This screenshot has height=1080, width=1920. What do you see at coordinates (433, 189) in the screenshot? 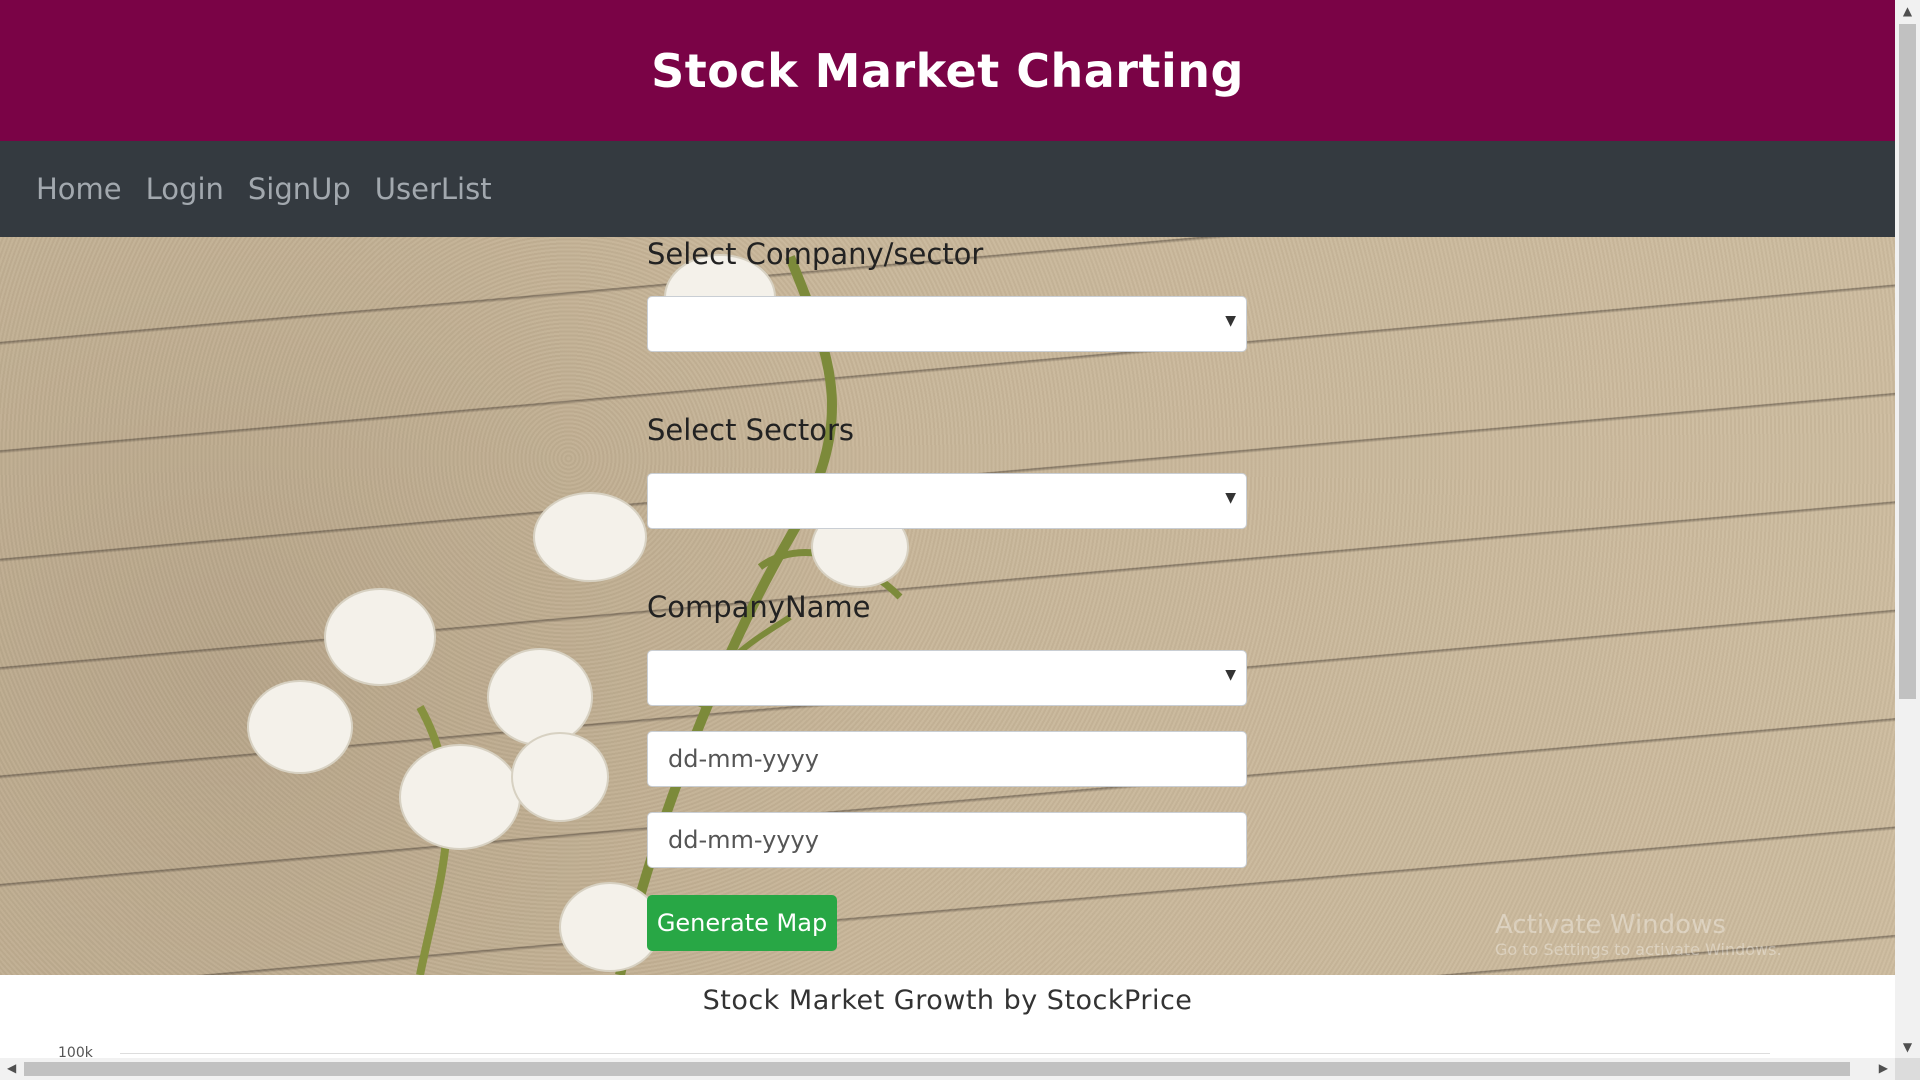
I see `nav-userlist-link: UserList` at bounding box center [433, 189].